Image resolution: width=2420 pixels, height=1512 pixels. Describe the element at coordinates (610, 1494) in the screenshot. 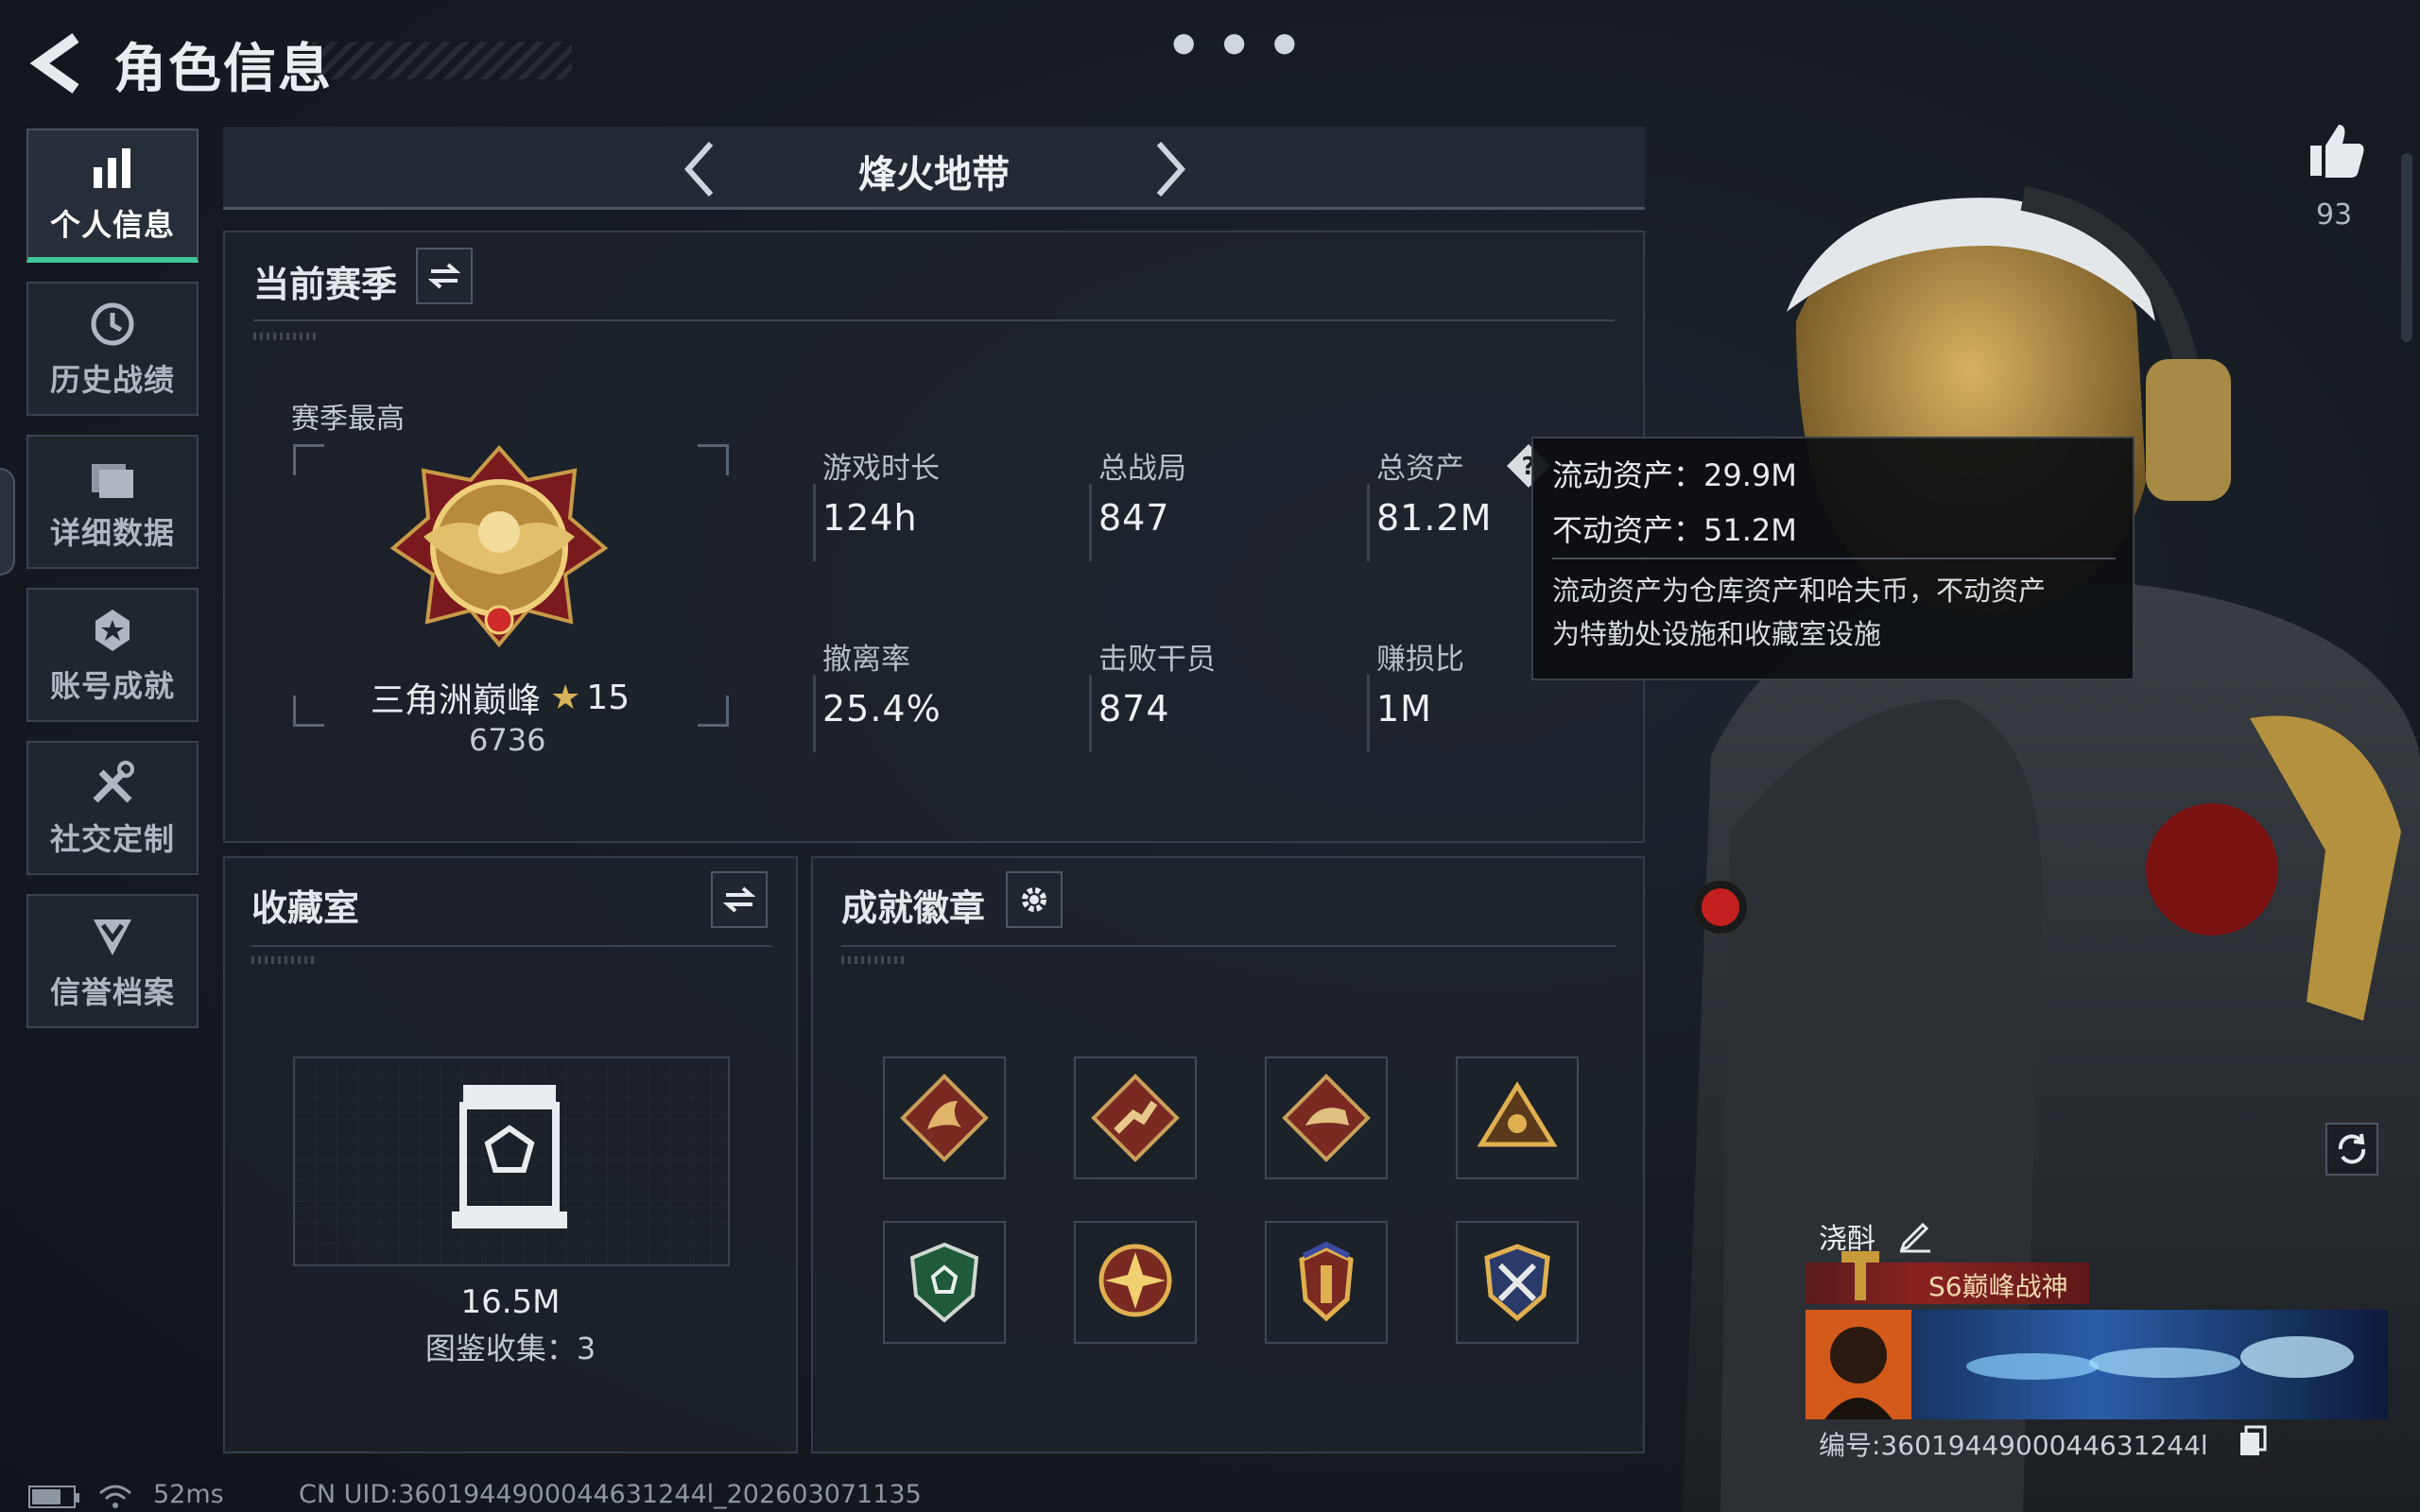

I see `uid-line: CN UID:3601944900044631244l_202603071135` at that location.